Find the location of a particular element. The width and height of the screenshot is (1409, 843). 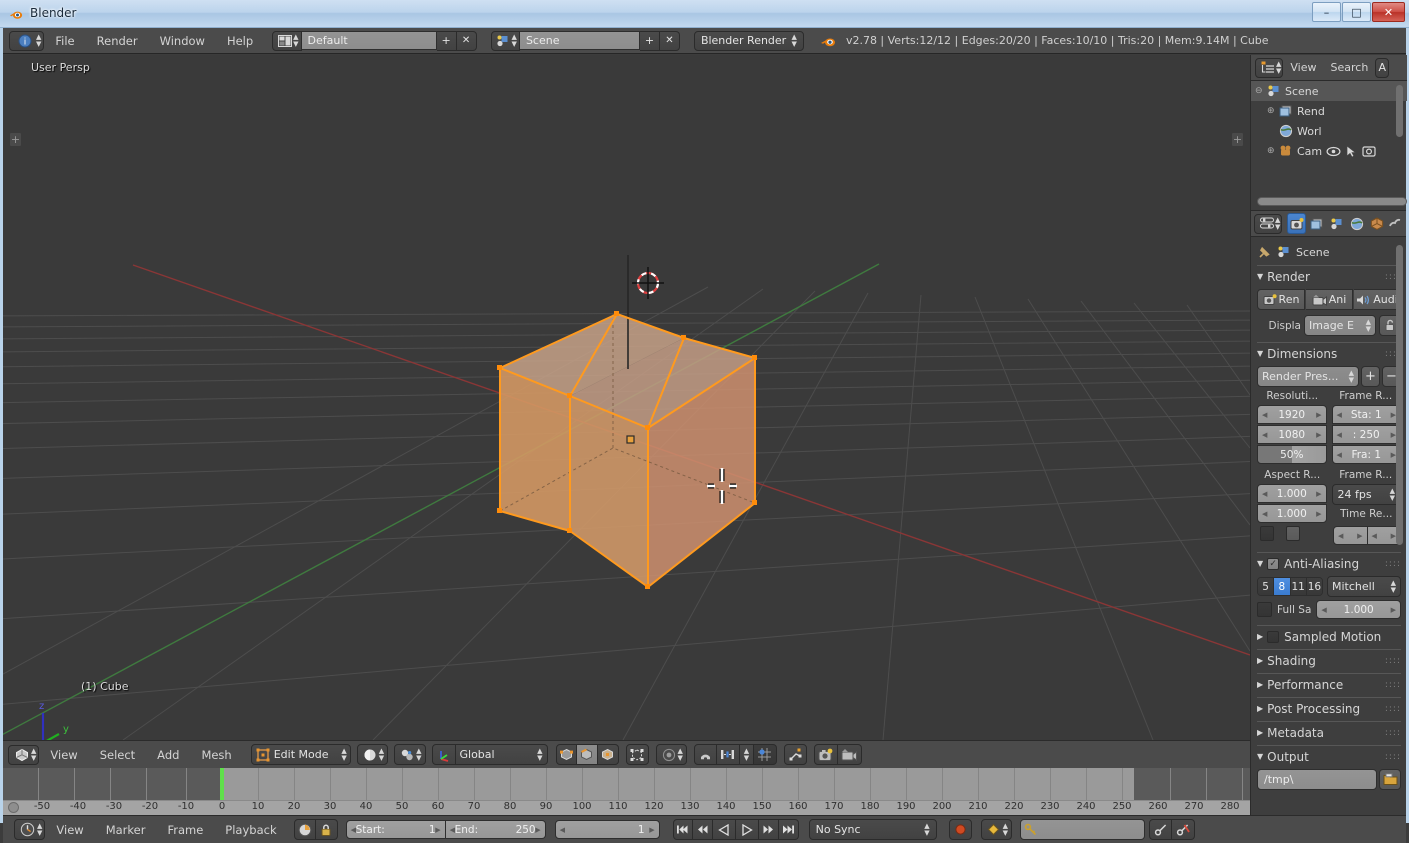

lock-timeline-button is located at coordinates (326, 829).